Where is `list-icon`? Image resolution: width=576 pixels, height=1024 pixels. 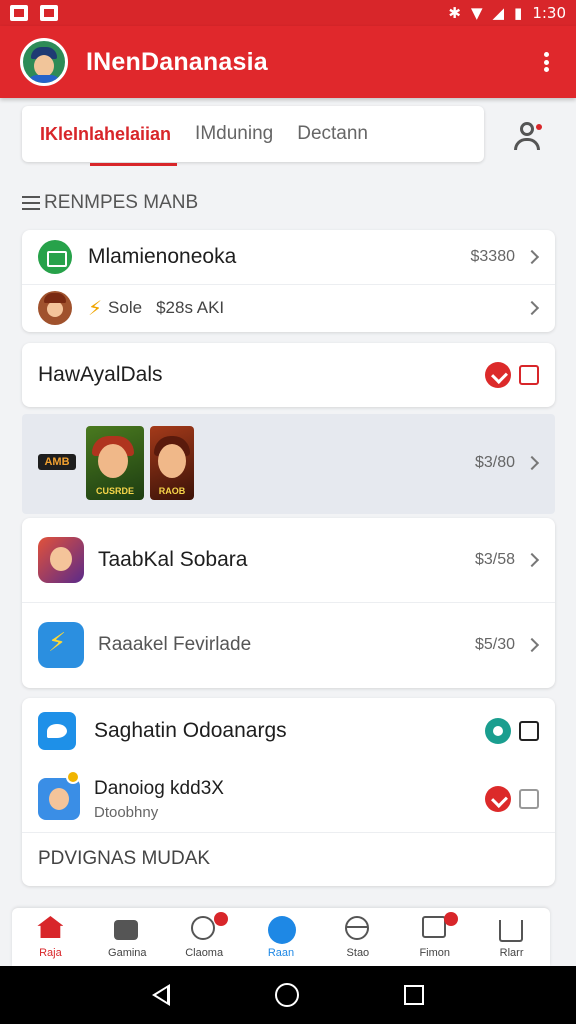 list-icon is located at coordinates (31, 203).